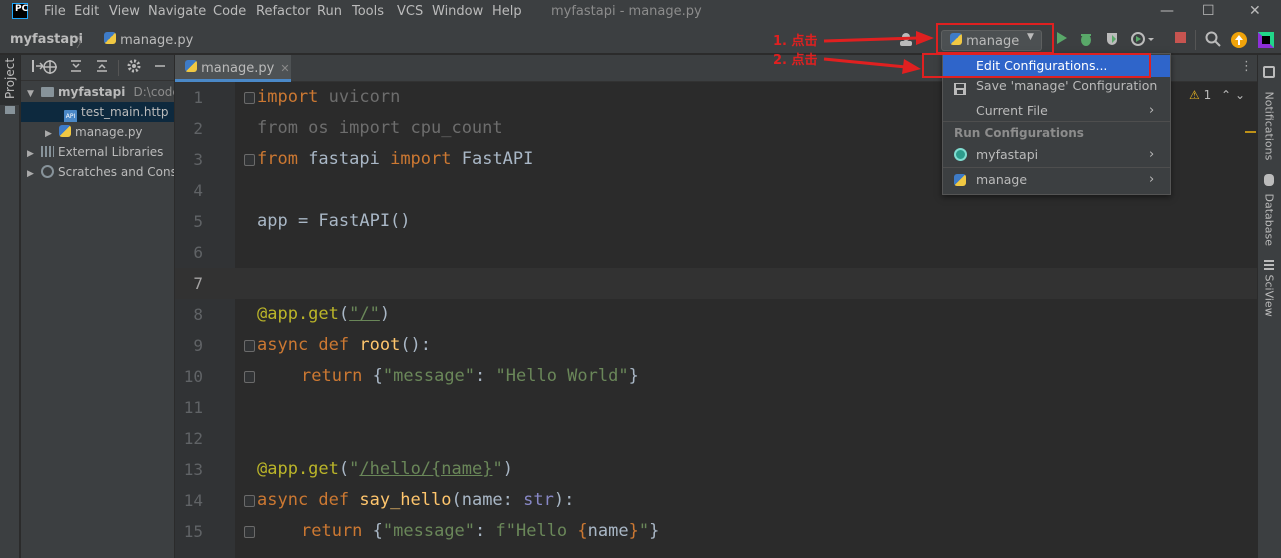 The width and height of the screenshot is (1281, 558). I want to click on line-number: 15, so click(193, 531).